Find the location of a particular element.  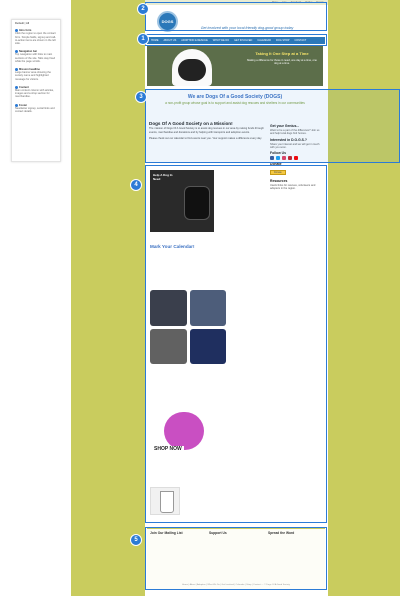

marker-badge: 1 is located at coordinates (143, 39).